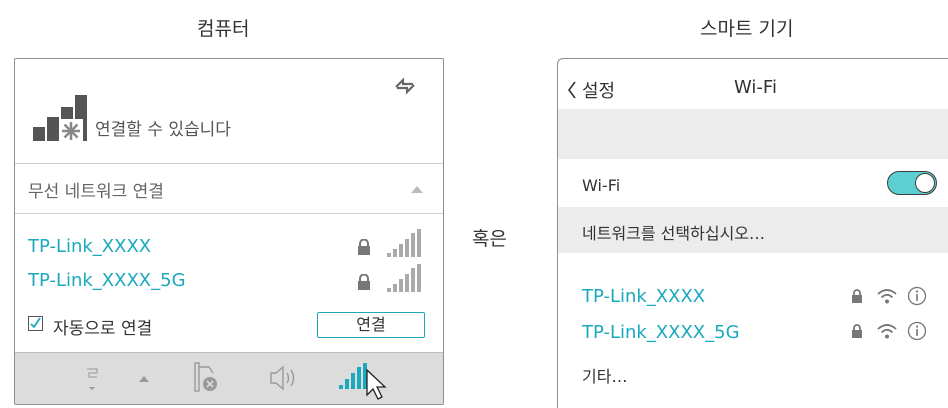 The width and height of the screenshot is (948, 408). I want to click on toggle-knob, so click(925, 183).